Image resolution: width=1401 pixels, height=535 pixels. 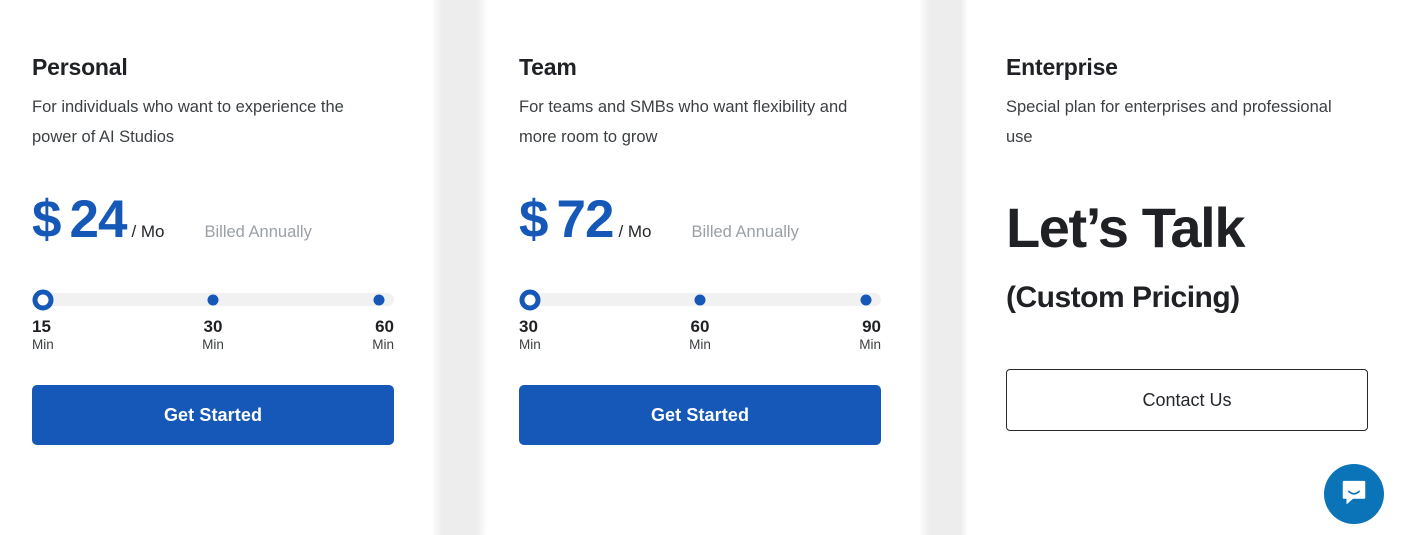 I want to click on enterprise-subheadline: (Custom Pricing), so click(x=1123, y=297).